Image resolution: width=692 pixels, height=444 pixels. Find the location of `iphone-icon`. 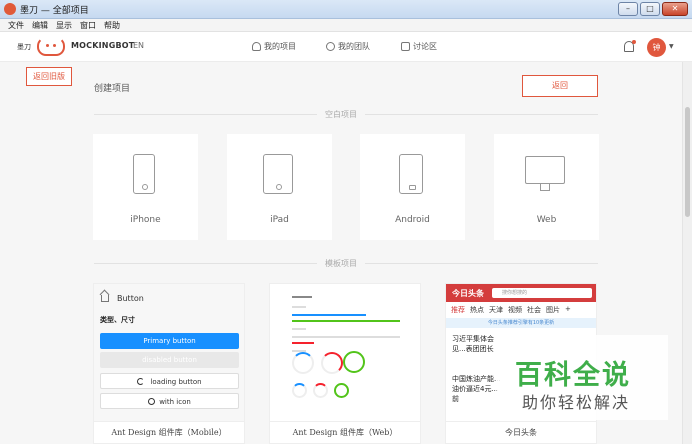

iphone-icon is located at coordinates (144, 174).